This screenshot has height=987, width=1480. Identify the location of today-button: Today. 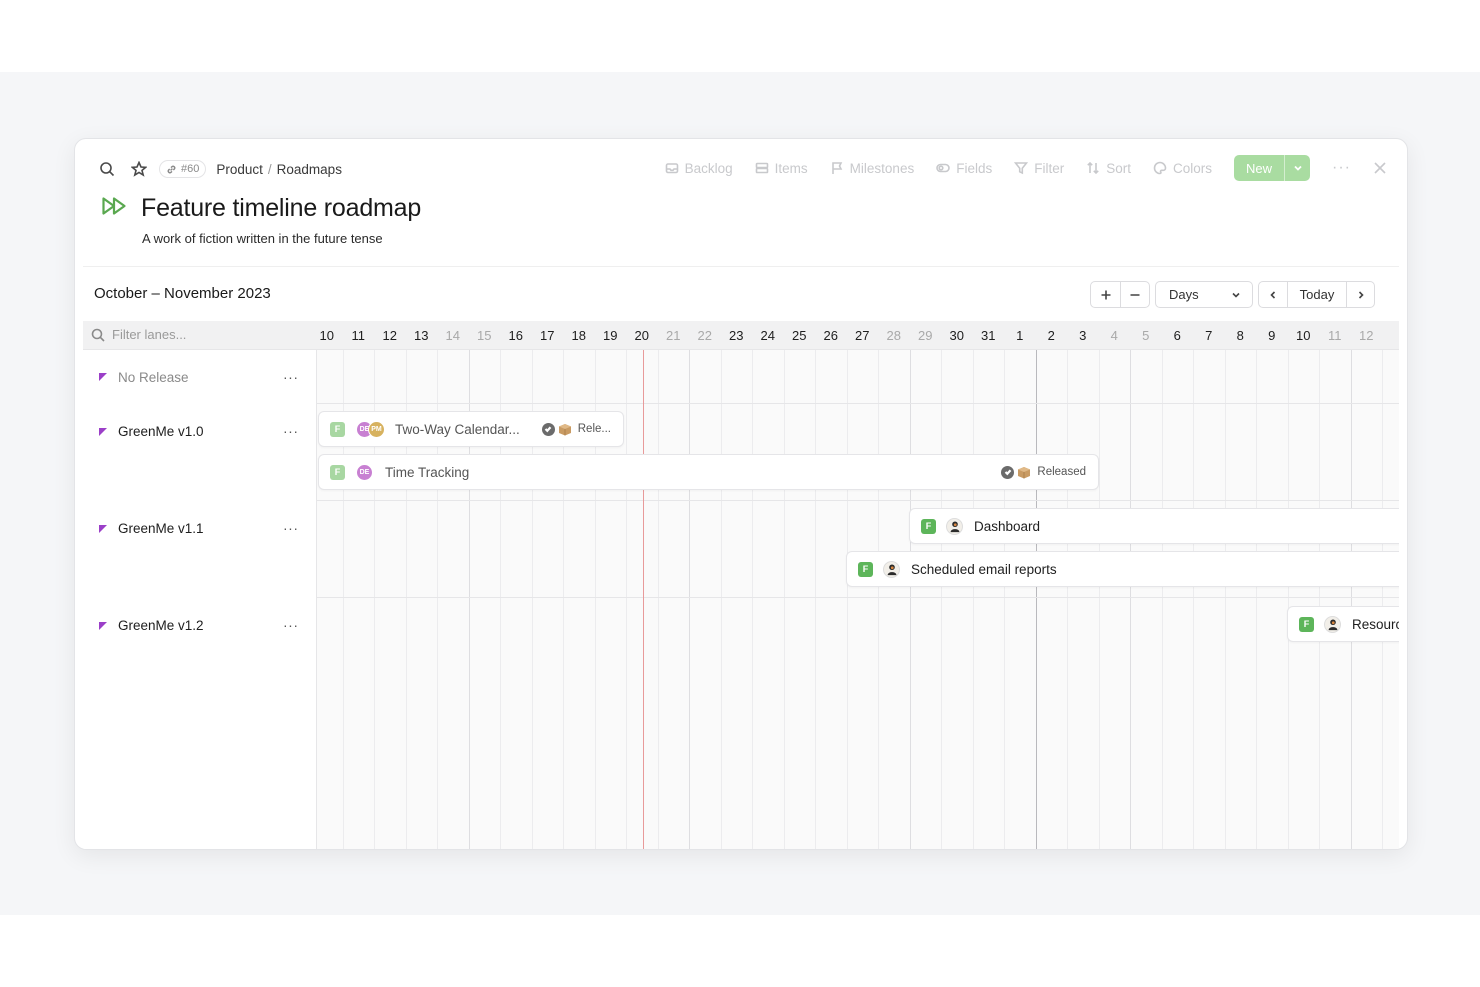
(1316, 294).